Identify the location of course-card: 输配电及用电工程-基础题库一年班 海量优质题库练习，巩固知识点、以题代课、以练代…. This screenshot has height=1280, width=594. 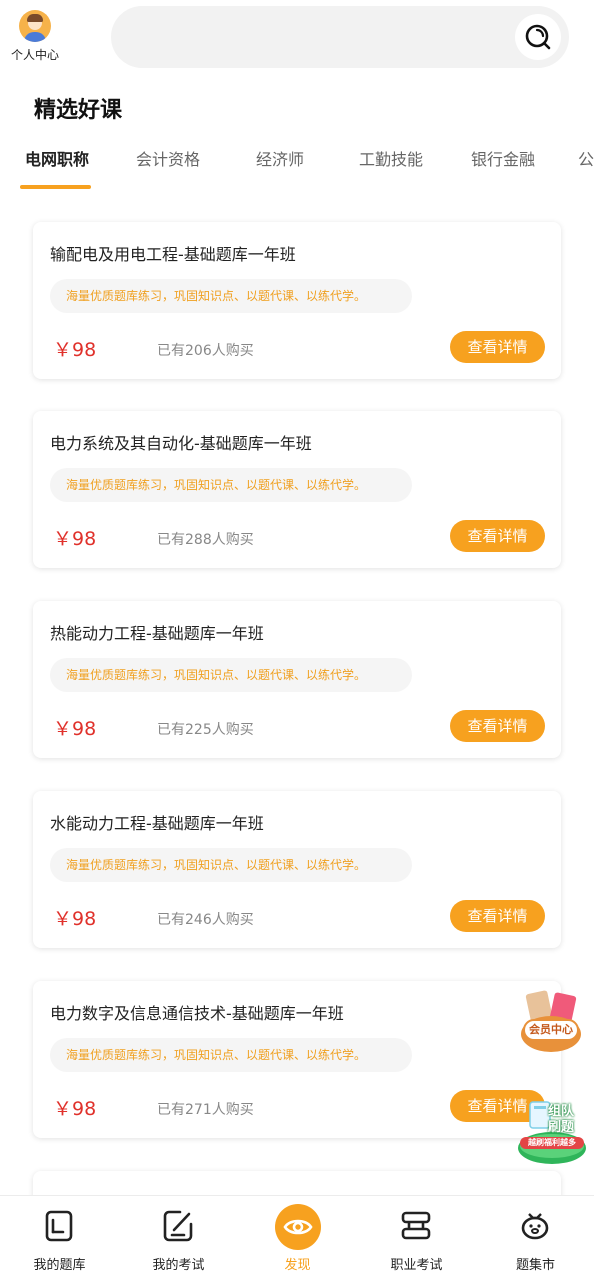
(297, 300).